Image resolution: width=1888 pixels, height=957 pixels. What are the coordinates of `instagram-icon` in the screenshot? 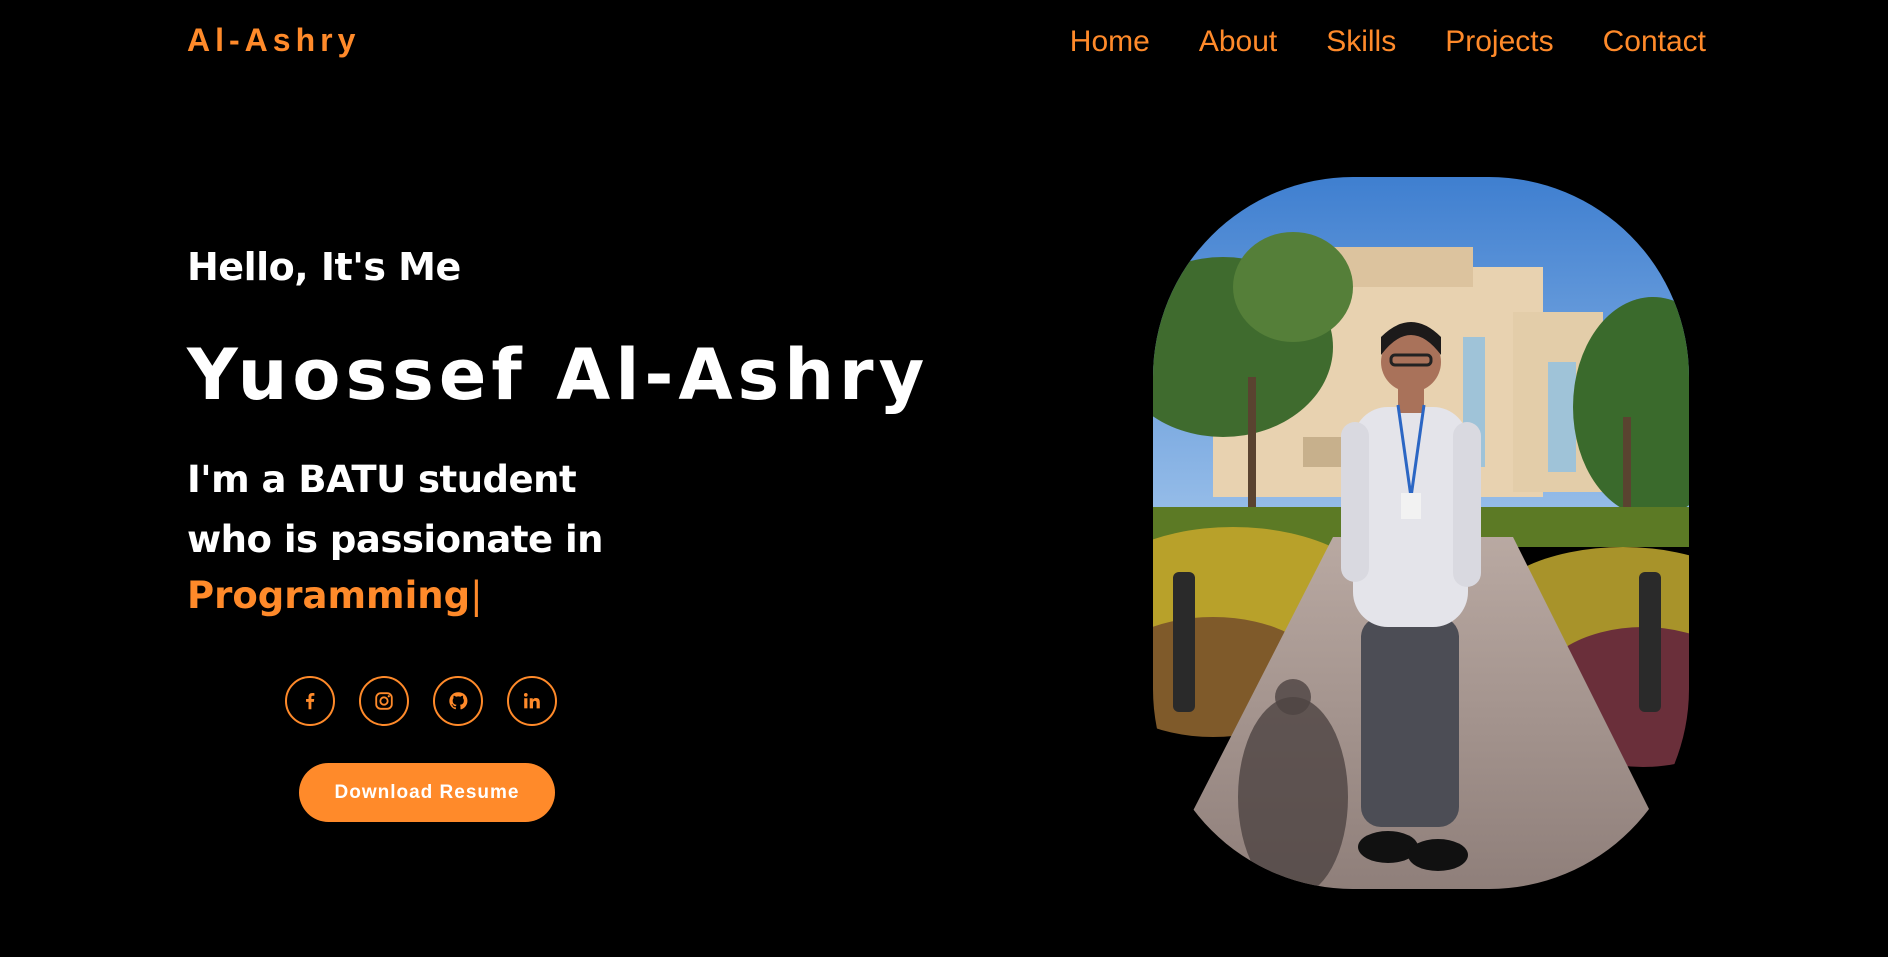 It's located at (384, 701).